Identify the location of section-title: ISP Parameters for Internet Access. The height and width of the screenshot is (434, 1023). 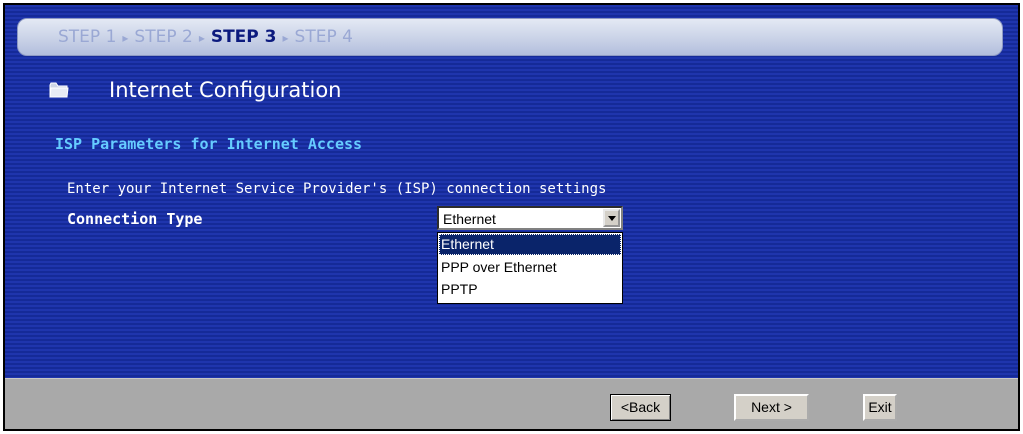
(209, 144).